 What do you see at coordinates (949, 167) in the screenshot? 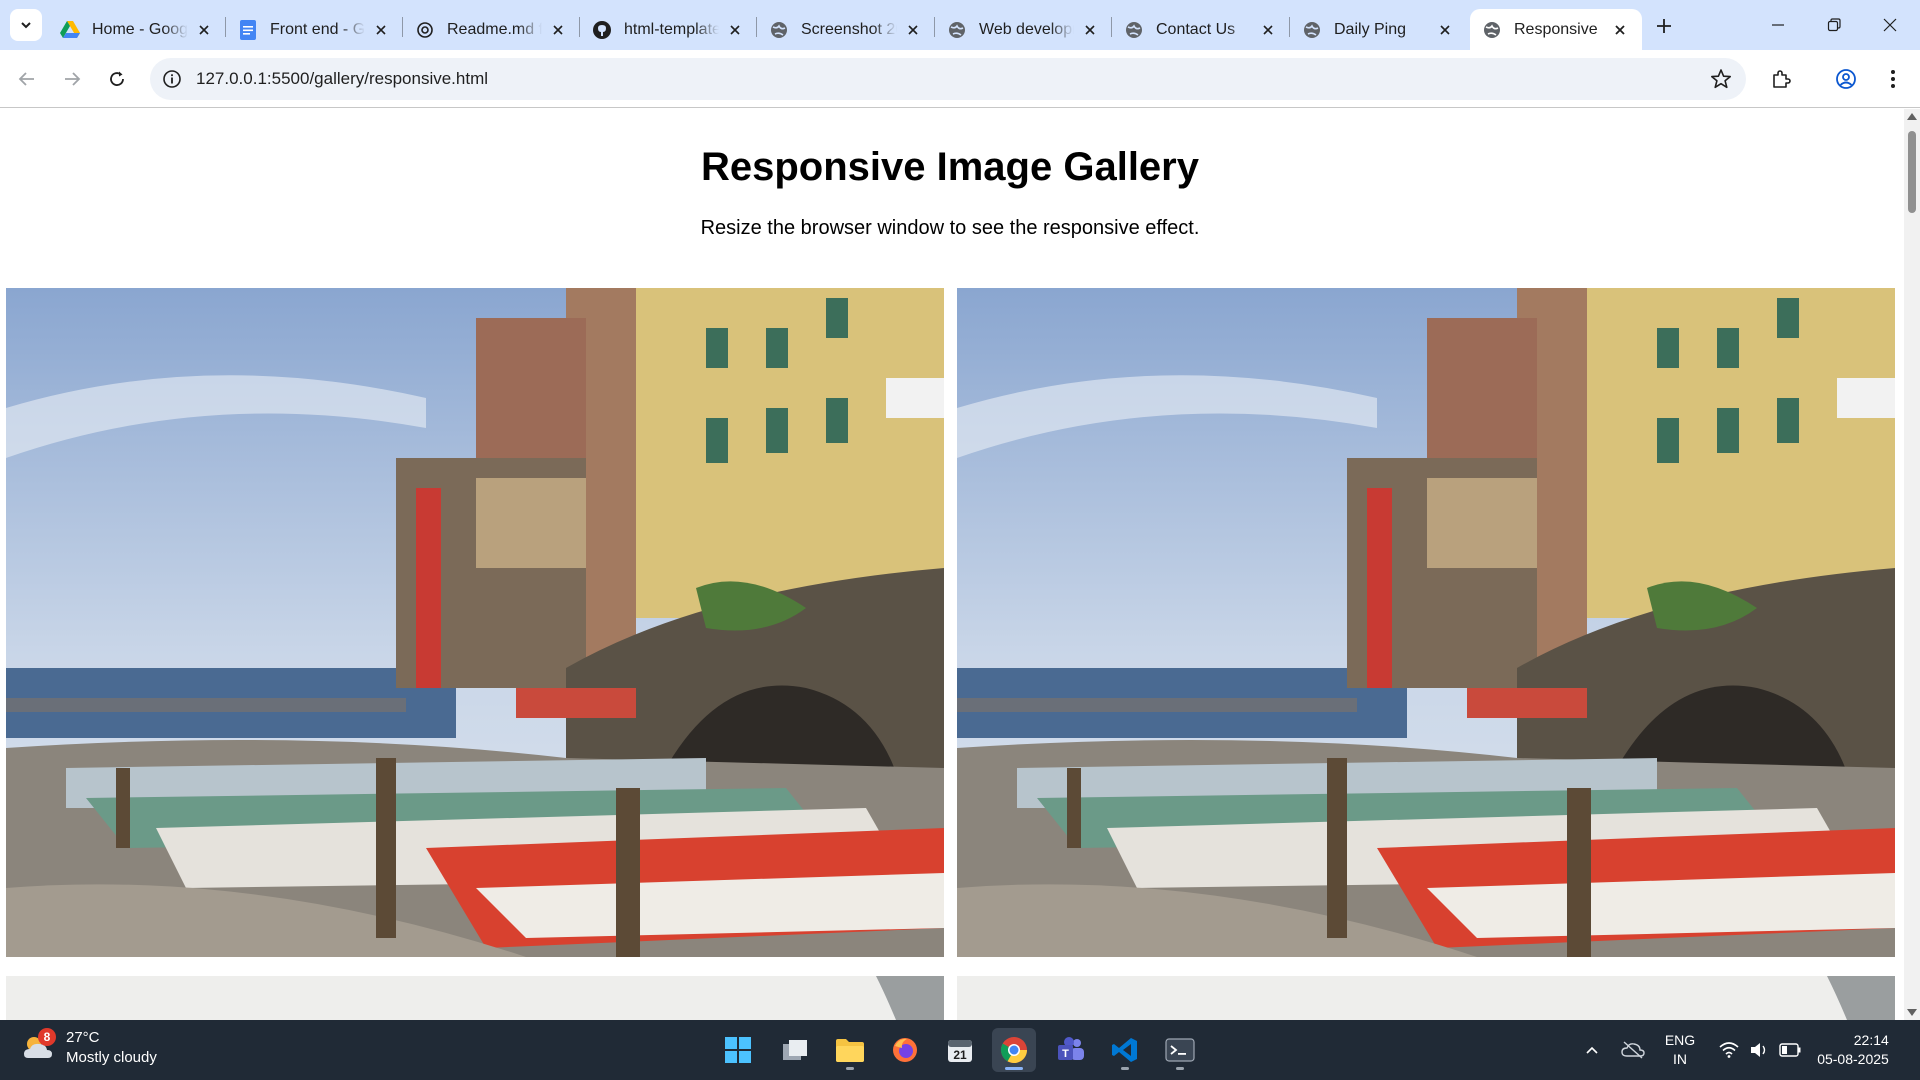
I see `page-title: Responsive Image Gallery` at bounding box center [949, 167].